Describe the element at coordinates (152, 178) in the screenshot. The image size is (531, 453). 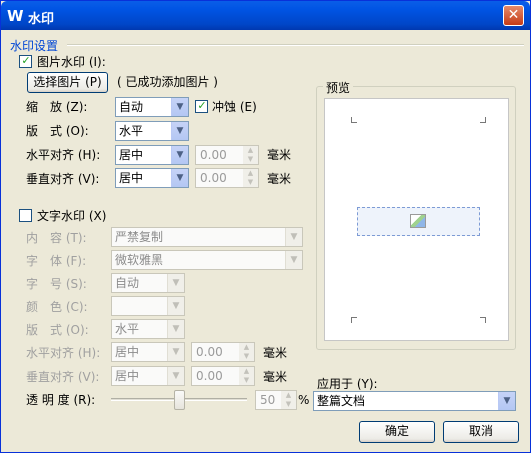
I see `picture-valign-select: 居中 ▼` at that location.